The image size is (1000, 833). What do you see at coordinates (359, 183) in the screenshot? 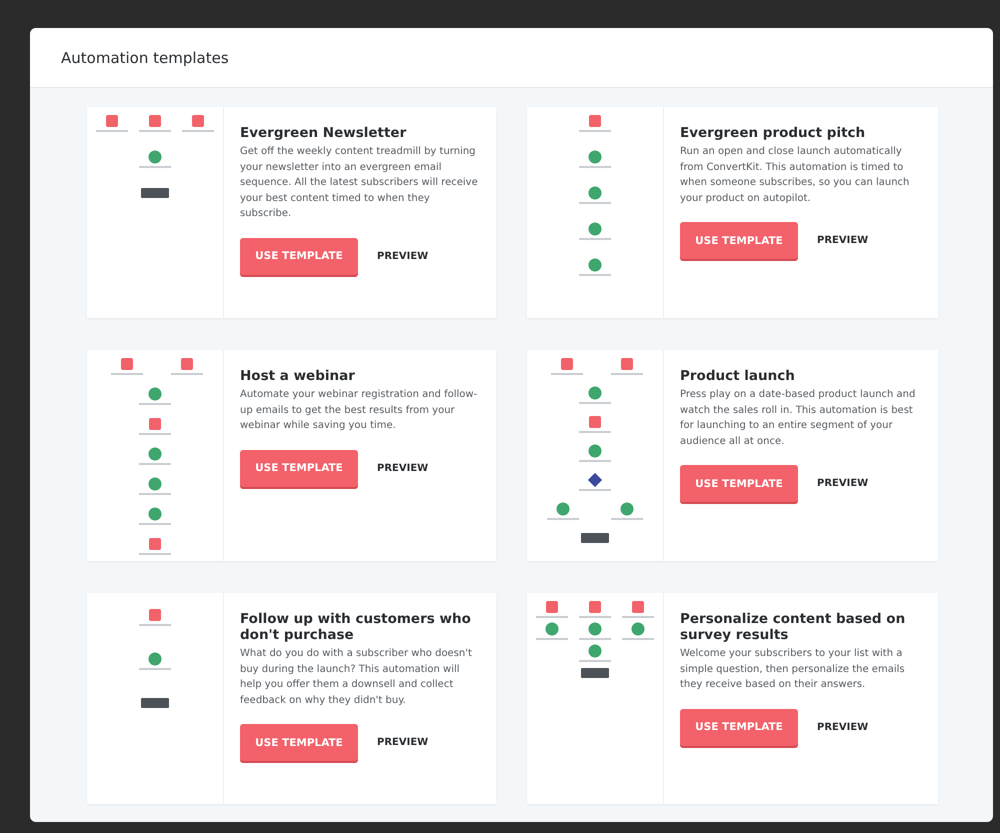
I see `template-description: Get off the weekly content treadmill by turning your newsletter into an evergreen email sequence. All the latest subscribers will receive your best content timed to when they subscribe.` at bounding box center [359, 183].